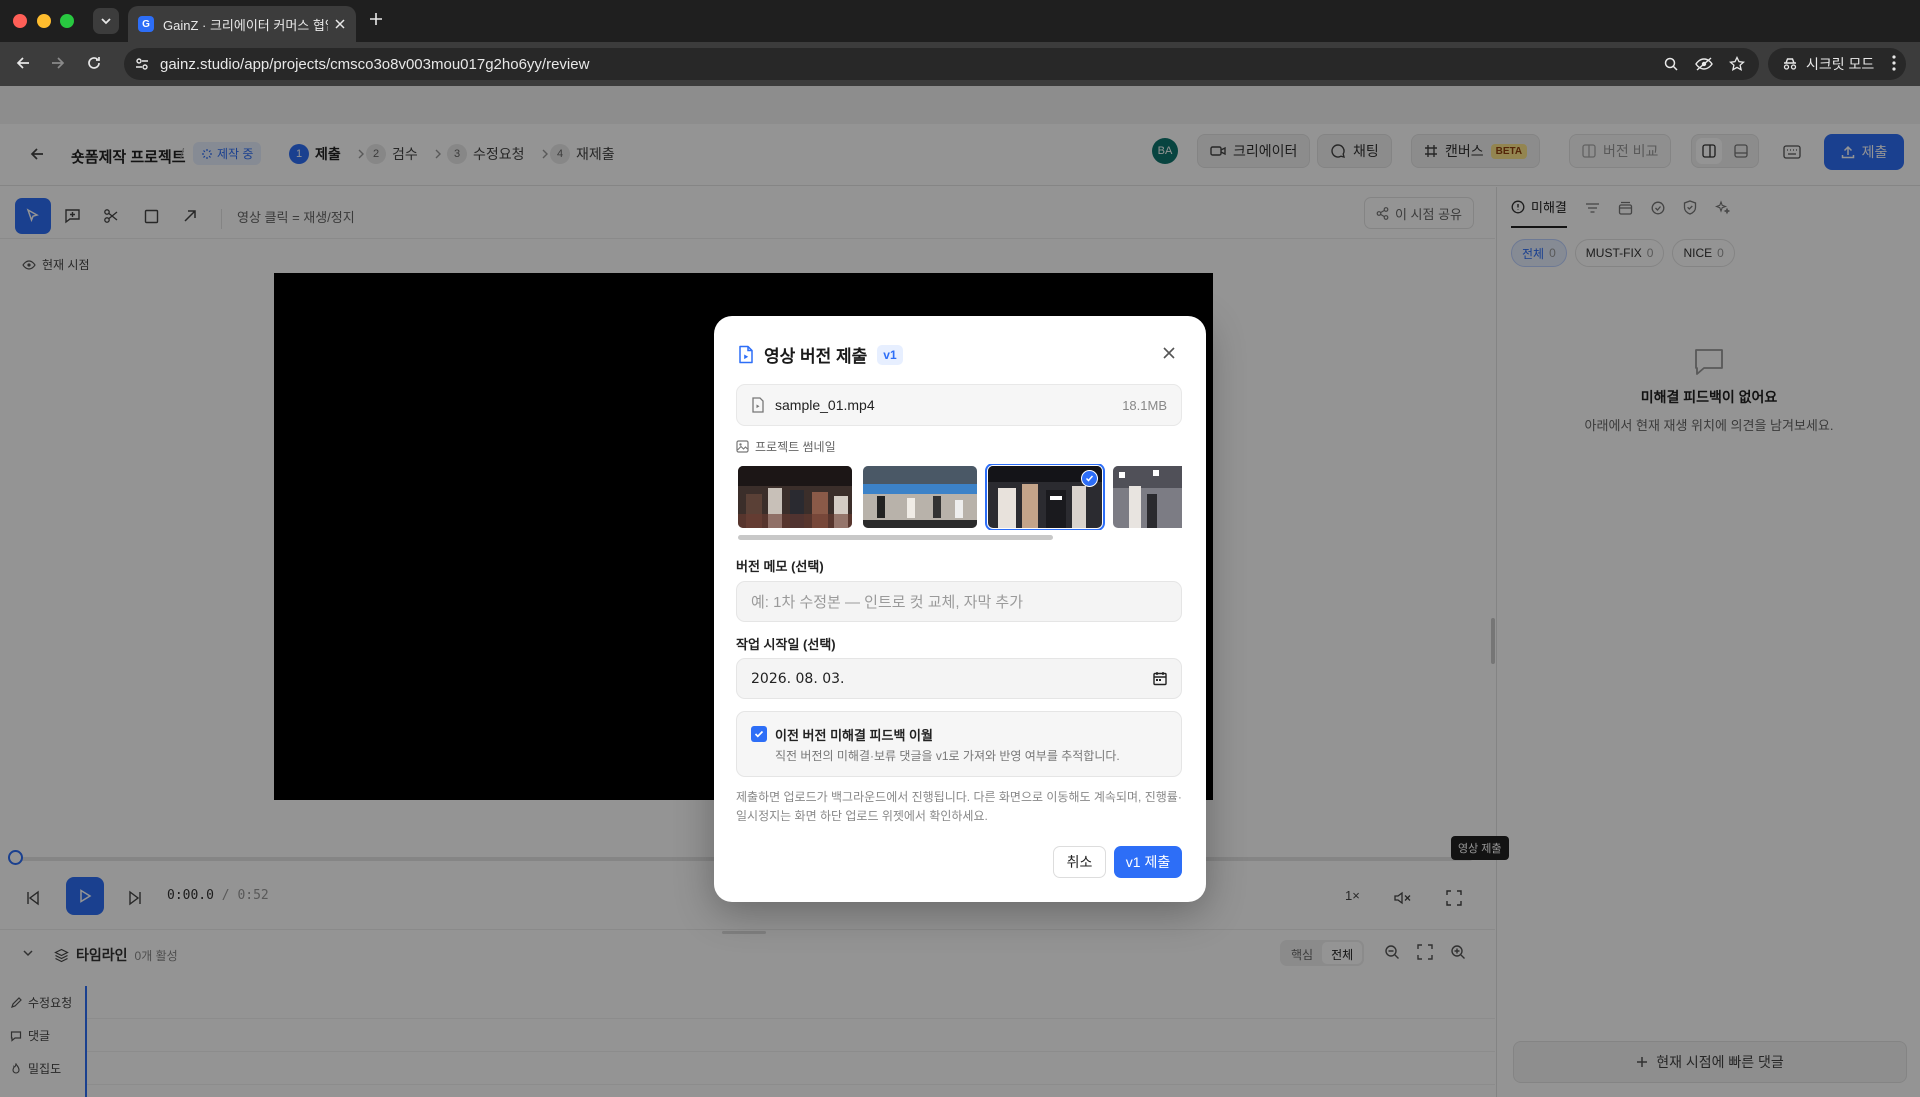 The height and width of the screenshot is (1097, 1920). What do you see at coordinates (947, 756) in the screenshot?
I see `carry-over-description: 직전 버전의 미해결·보류 댓글을 v1로 가져와 반영 여부를 추적합니다.` at bounding box center [947, 756].